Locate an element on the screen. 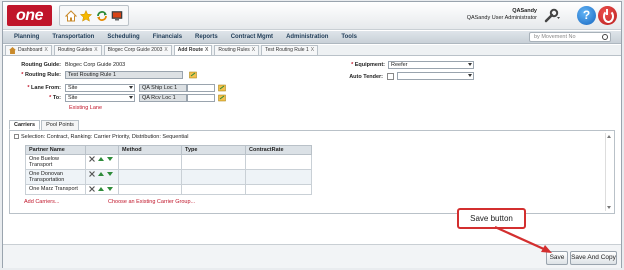 This screenshot has height=270, width=624. chevron-down-icon is located at coordinates (470, 64).